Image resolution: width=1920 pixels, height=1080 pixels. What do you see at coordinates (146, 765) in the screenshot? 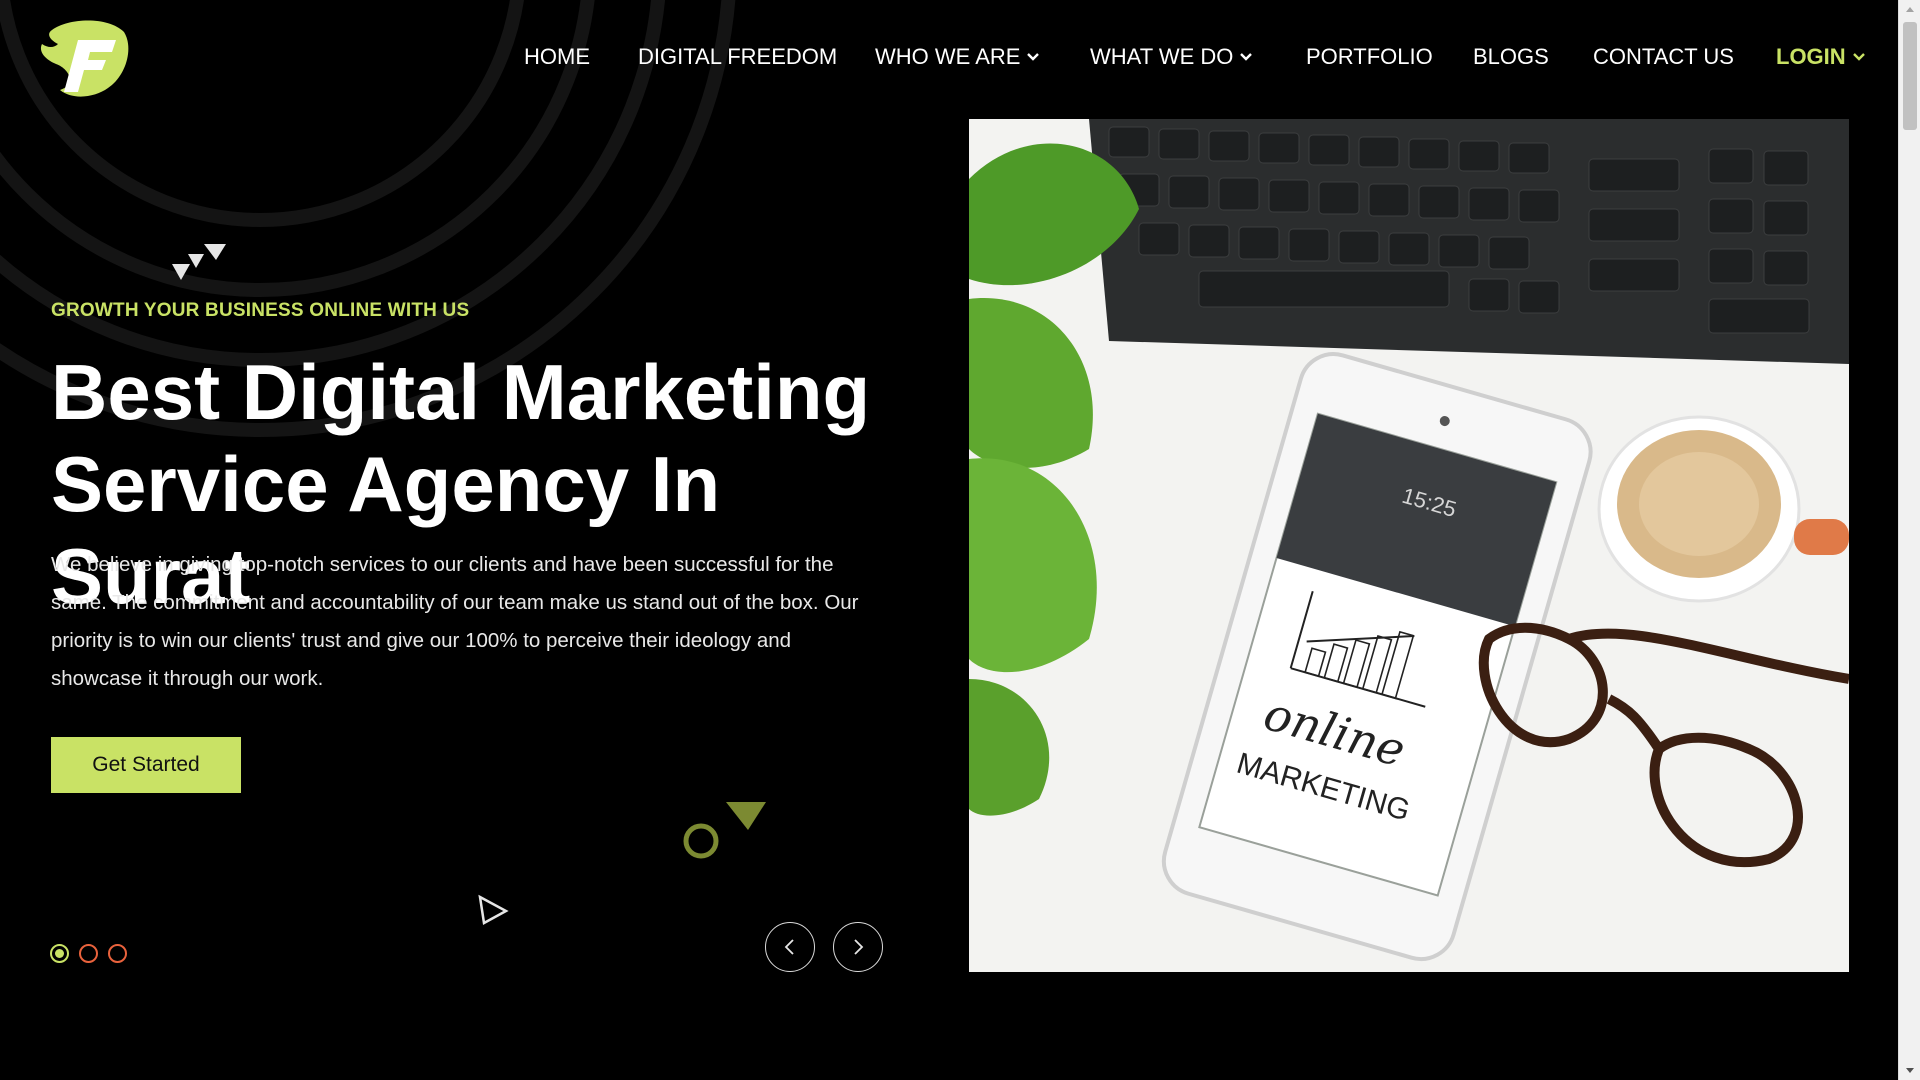
I see `get-started-button: Get Started` at bounding box center [146, 765].